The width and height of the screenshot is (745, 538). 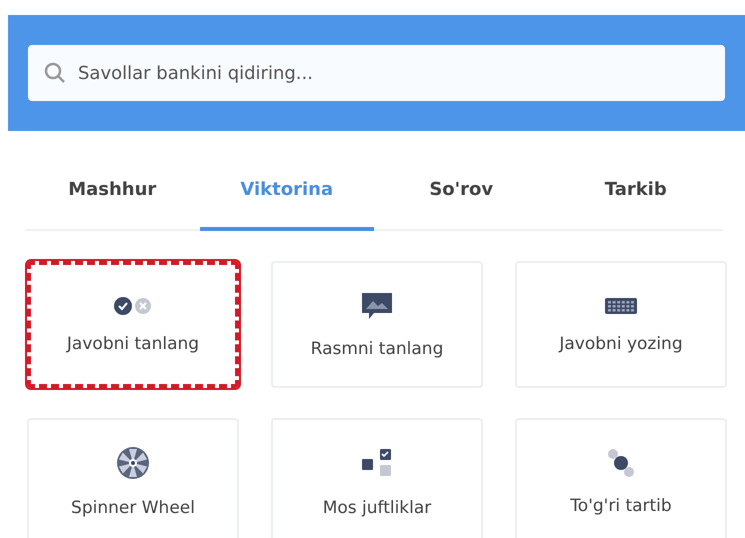 I want to click on question-type-card: Javobni yozing, so click(x=621, y=324).